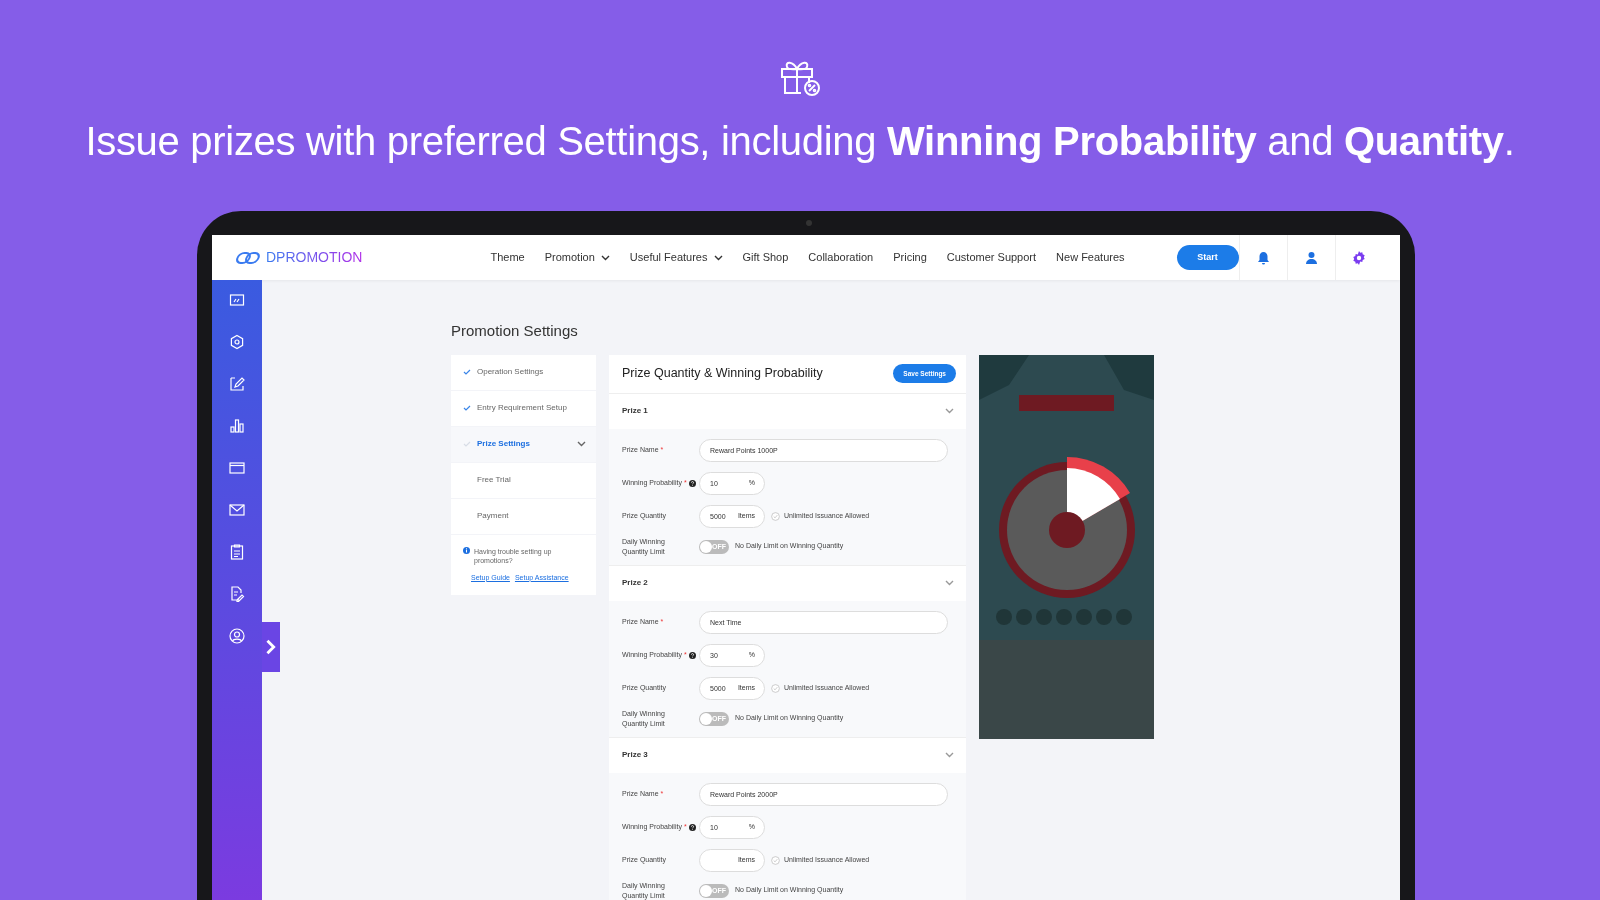  What do you see at coordinates (237, 594) in the screenshot?
I see `document-edit-icon` at bounding box center [237, 594].